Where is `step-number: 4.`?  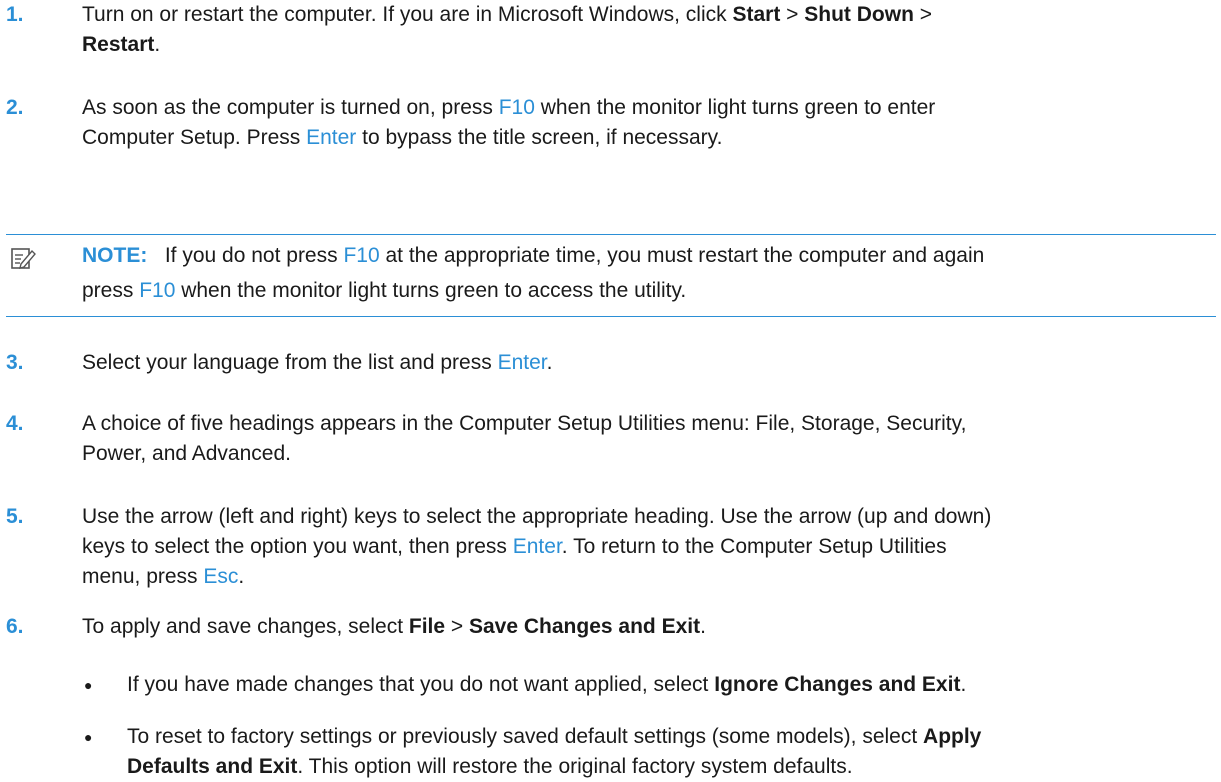
step-number: 4. is located at coordinates (15, 423).